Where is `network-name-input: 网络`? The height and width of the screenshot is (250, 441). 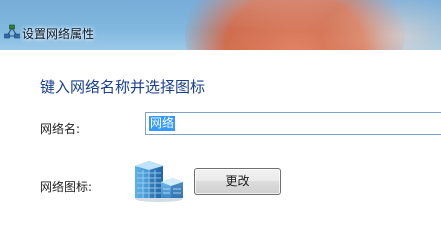 network-name-input: 网络 is located at coordinates (293, 123).